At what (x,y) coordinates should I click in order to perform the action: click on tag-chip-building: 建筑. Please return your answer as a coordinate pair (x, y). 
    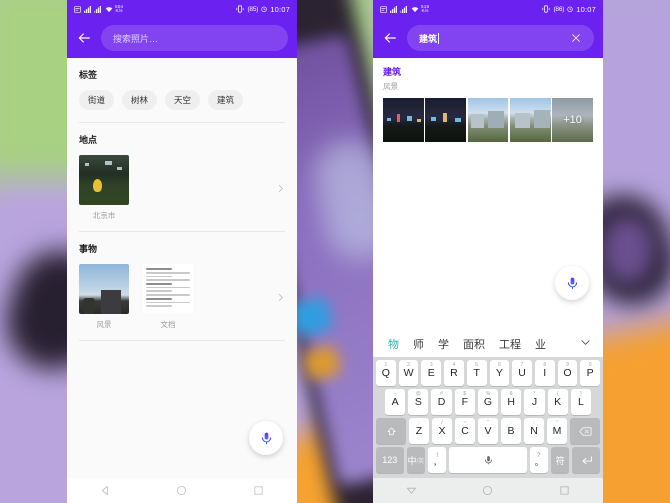
    Looking at the image, I should click on (226, 100).